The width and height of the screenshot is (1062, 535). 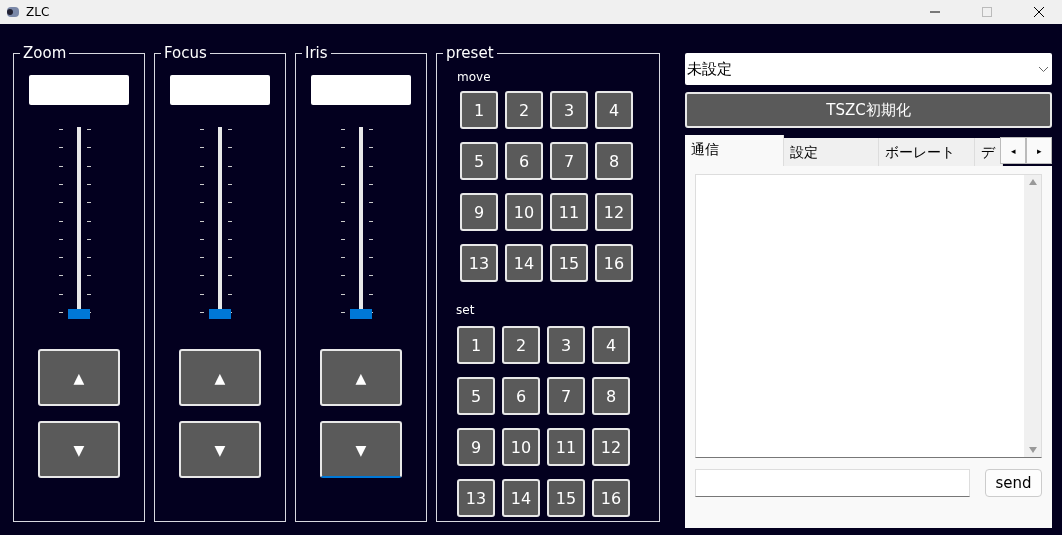 What do you see at coordinates (709, 69) in the screenshot?
I see `dropdown-value: 未設定` at bounding box center [709, 69].